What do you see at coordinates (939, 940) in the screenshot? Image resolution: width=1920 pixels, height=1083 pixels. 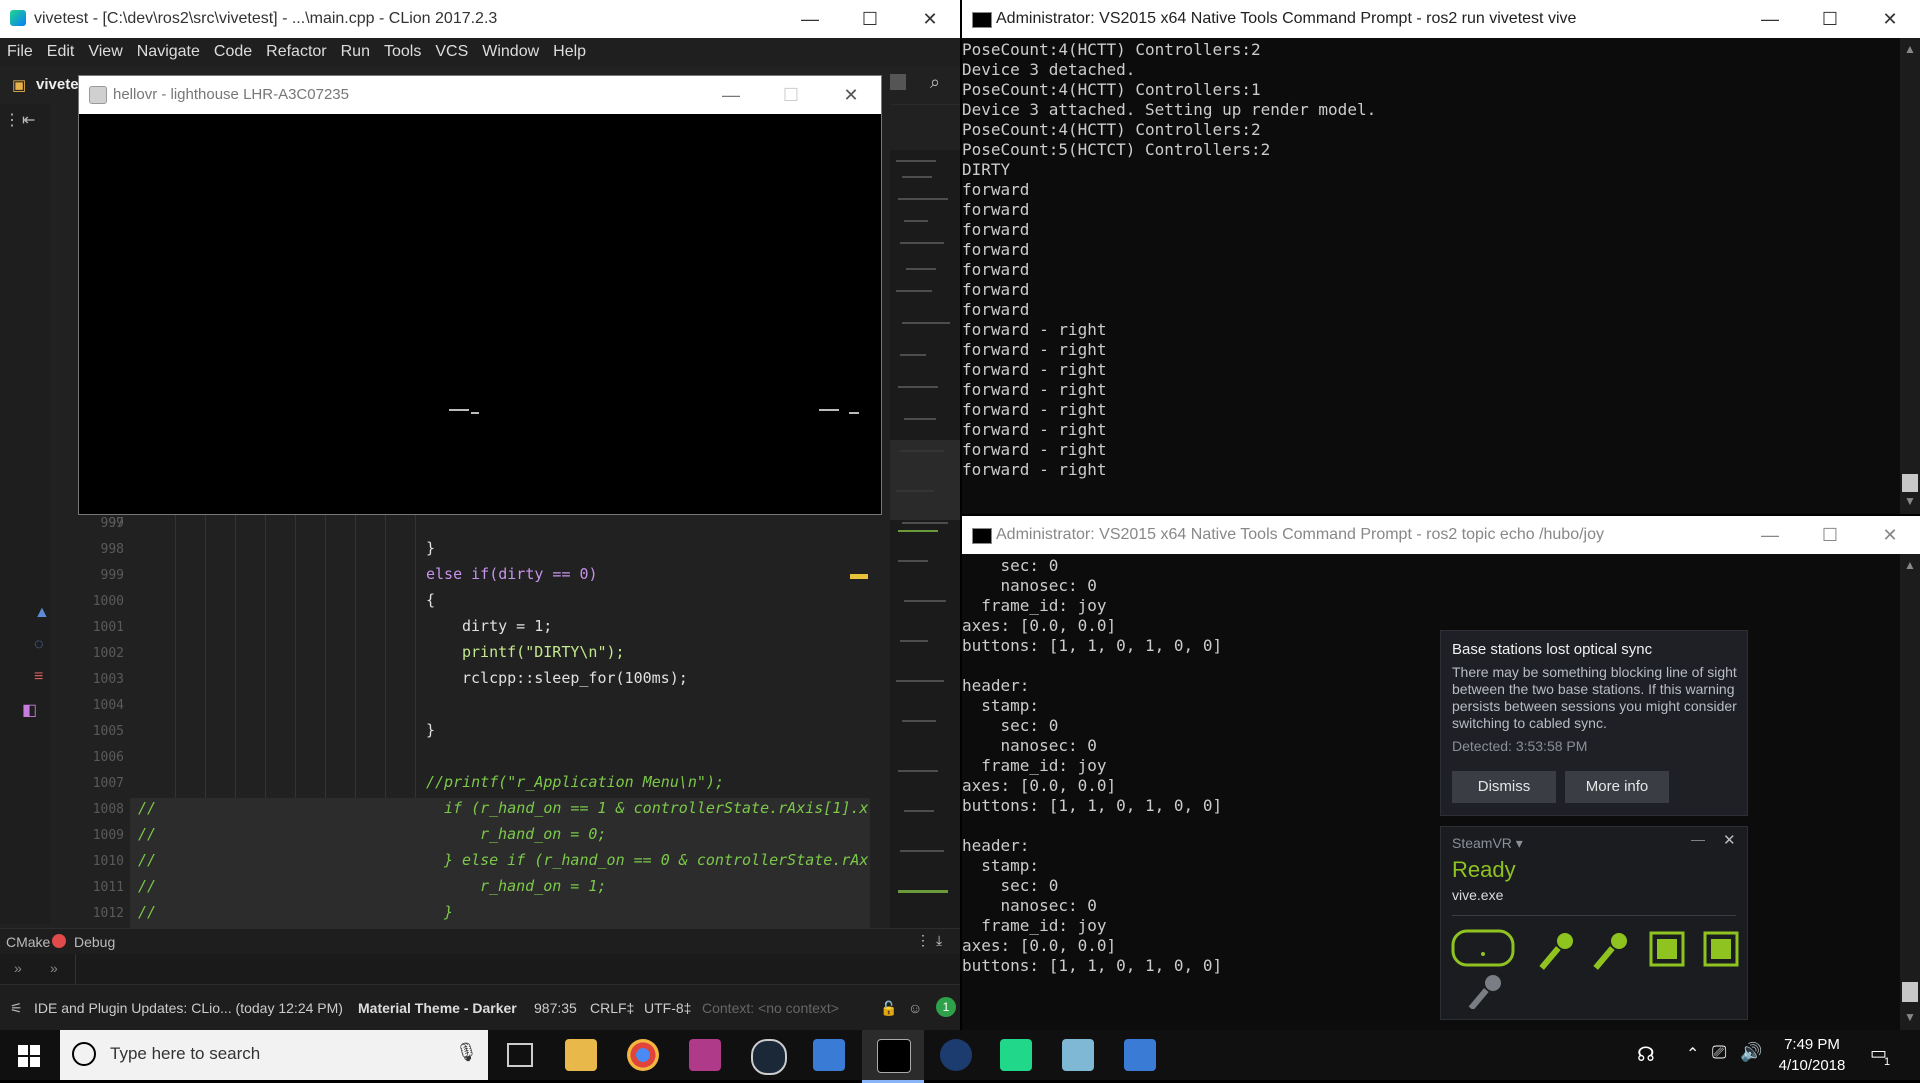 I see `download-icon: ⤓` at bounding box center [939, 940].